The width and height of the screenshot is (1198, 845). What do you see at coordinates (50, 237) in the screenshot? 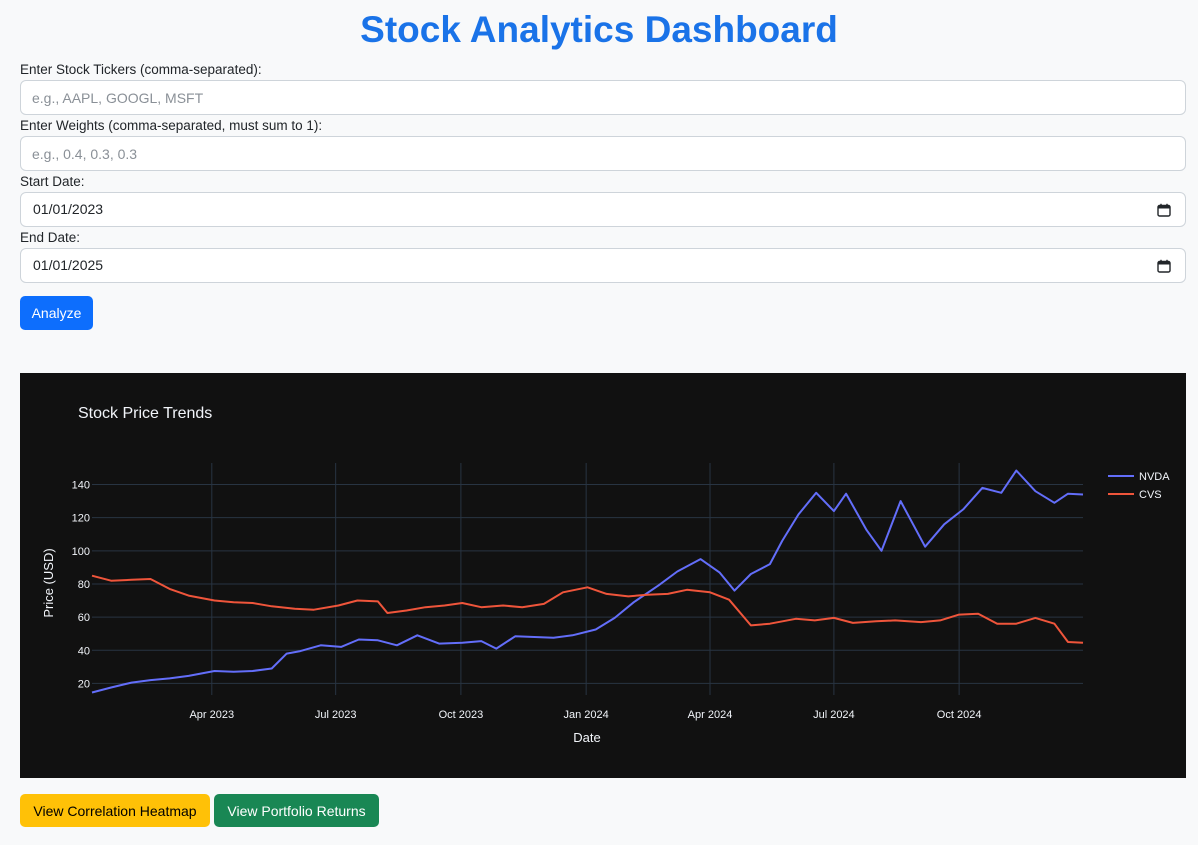
I see `end-date-label: End Date:` at bounding box center [50, 237].